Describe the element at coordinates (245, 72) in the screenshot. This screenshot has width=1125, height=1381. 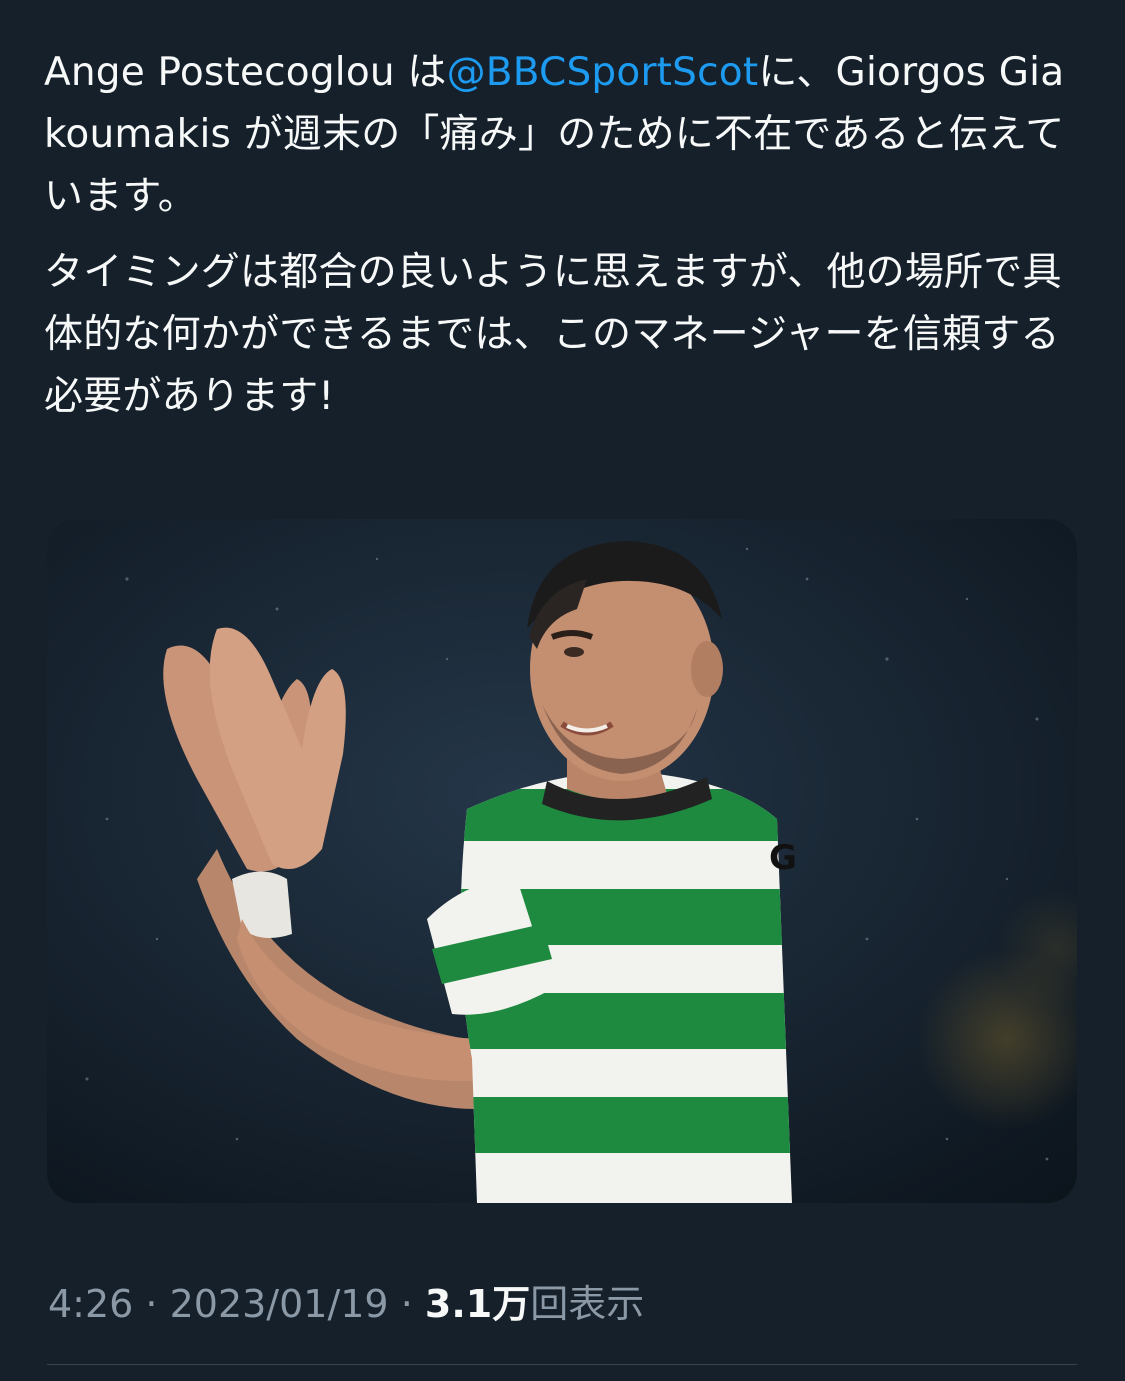
I see `tweet-text-before-mention: Ange Postecoglou は` at that location.